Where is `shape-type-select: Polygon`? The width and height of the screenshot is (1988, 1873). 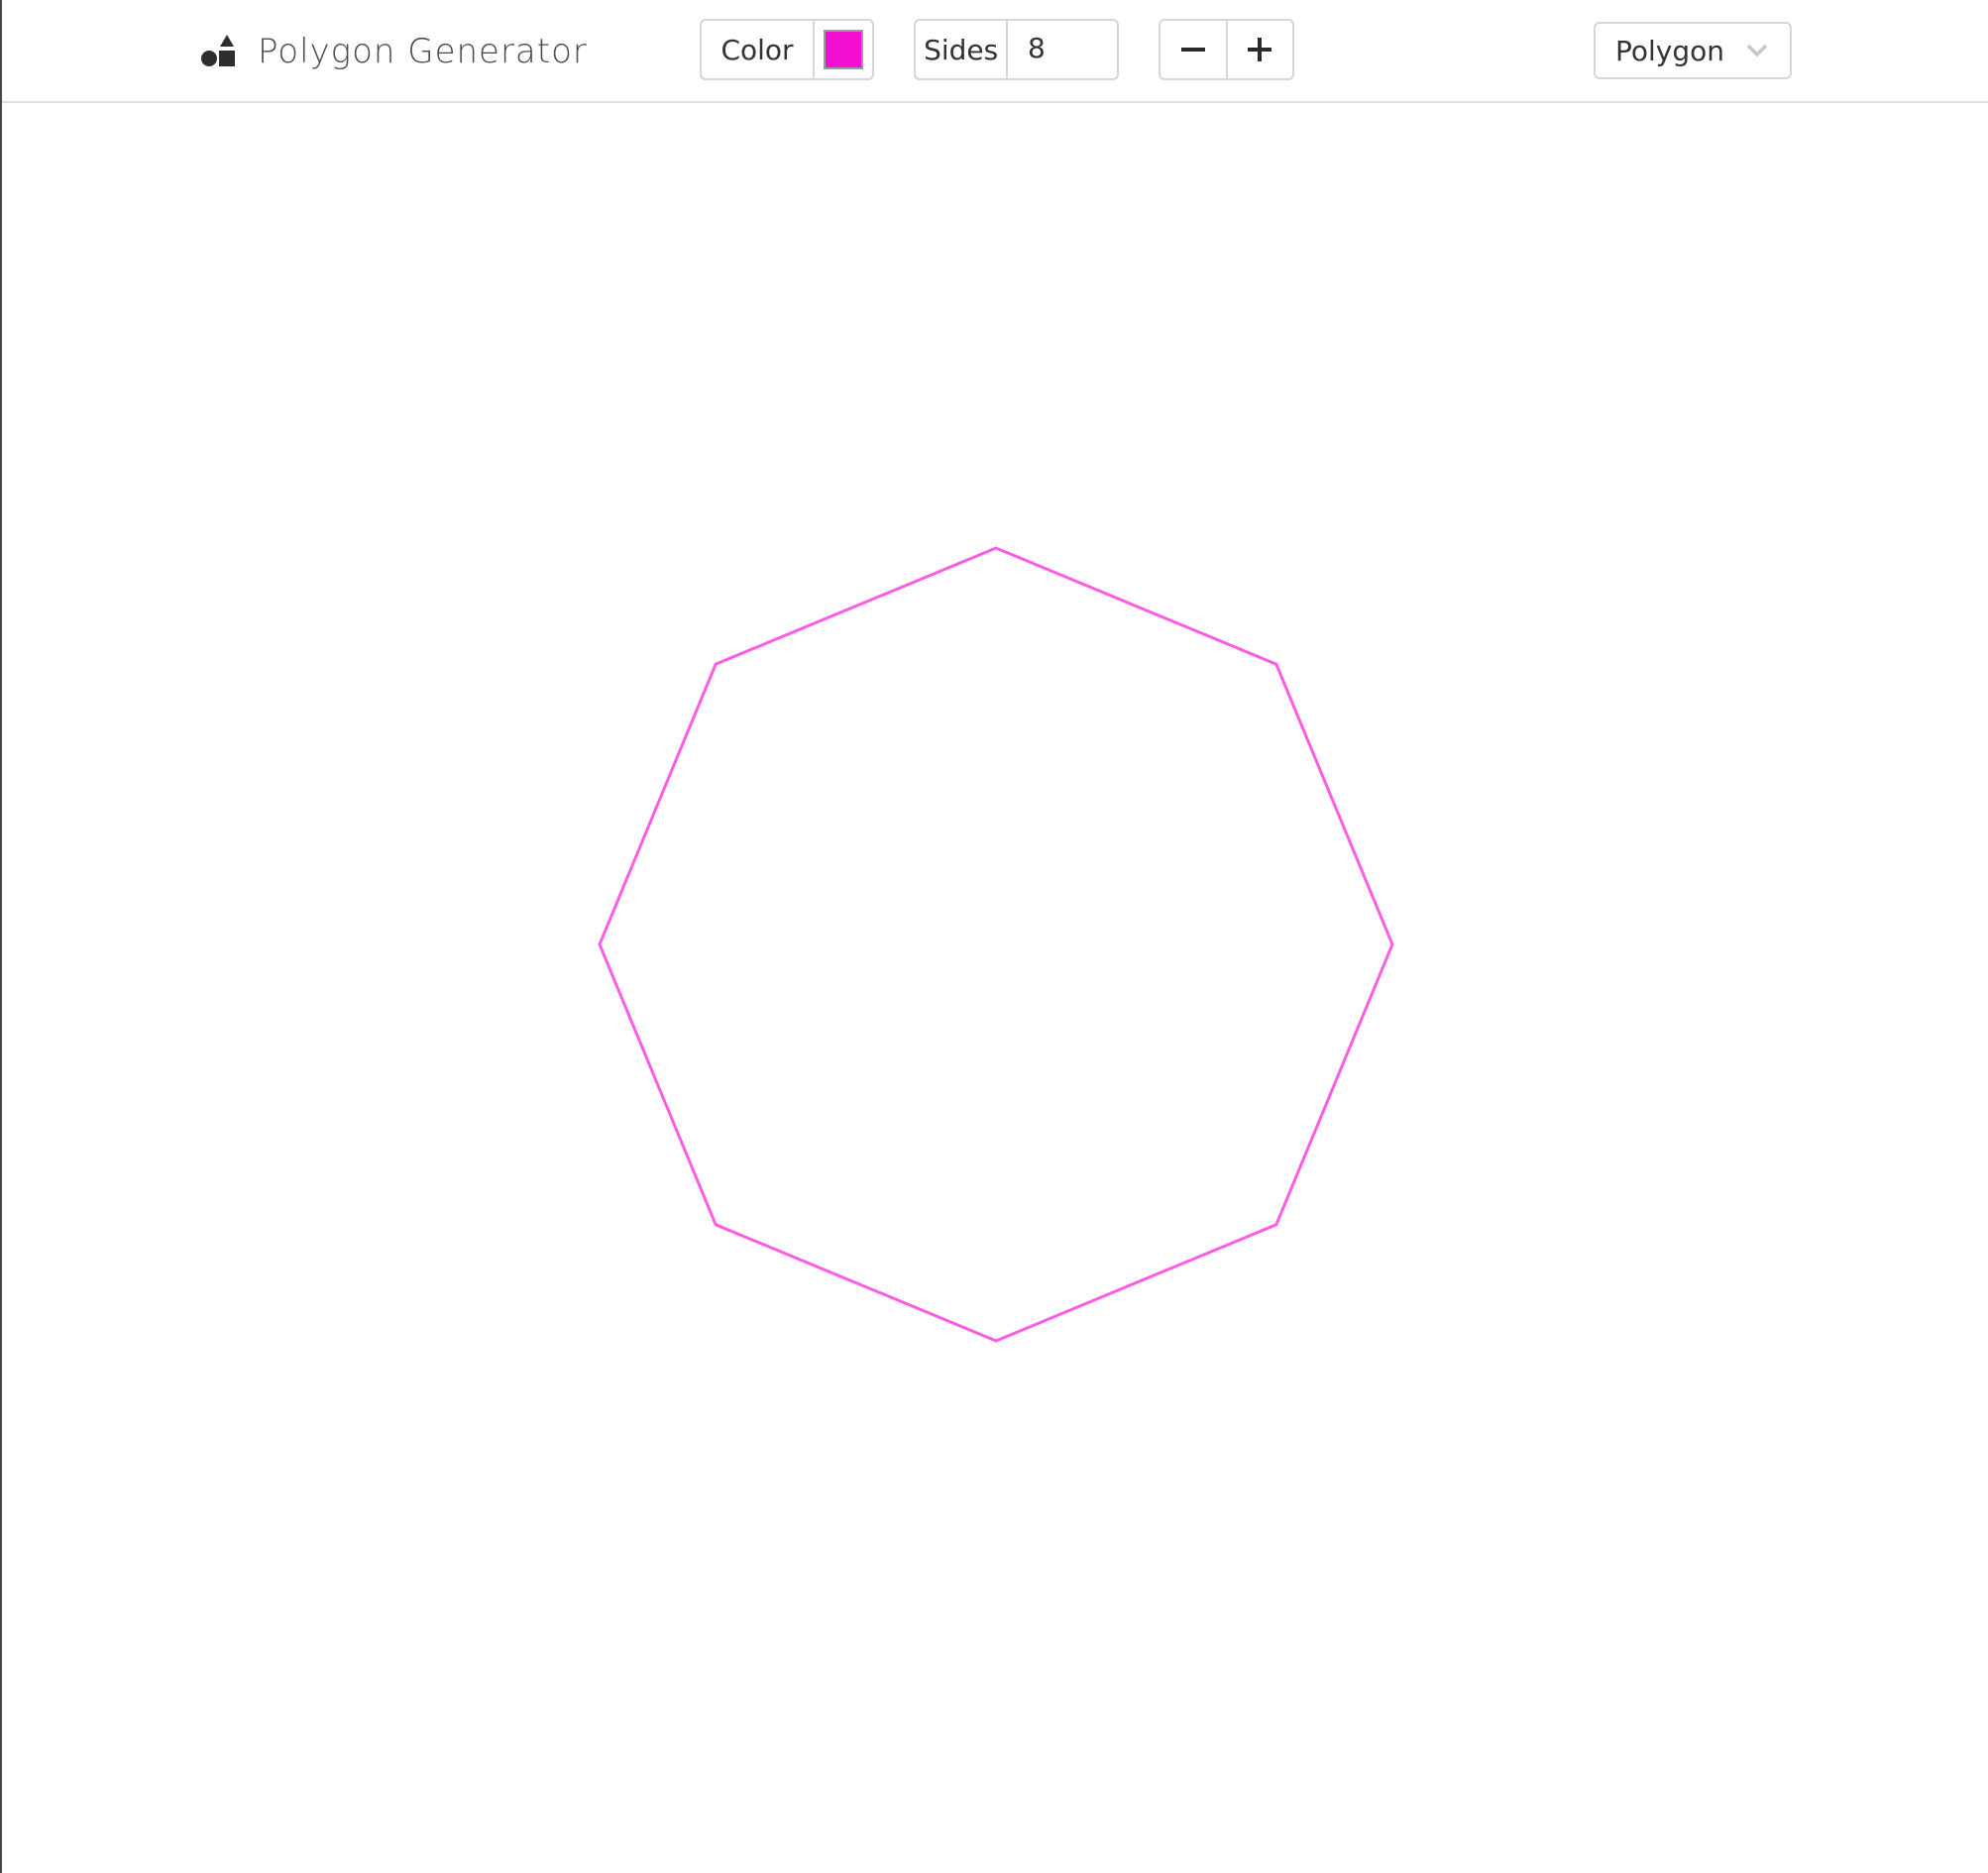
shape-type-select: Polygon is located at coordinates (1693, 50).